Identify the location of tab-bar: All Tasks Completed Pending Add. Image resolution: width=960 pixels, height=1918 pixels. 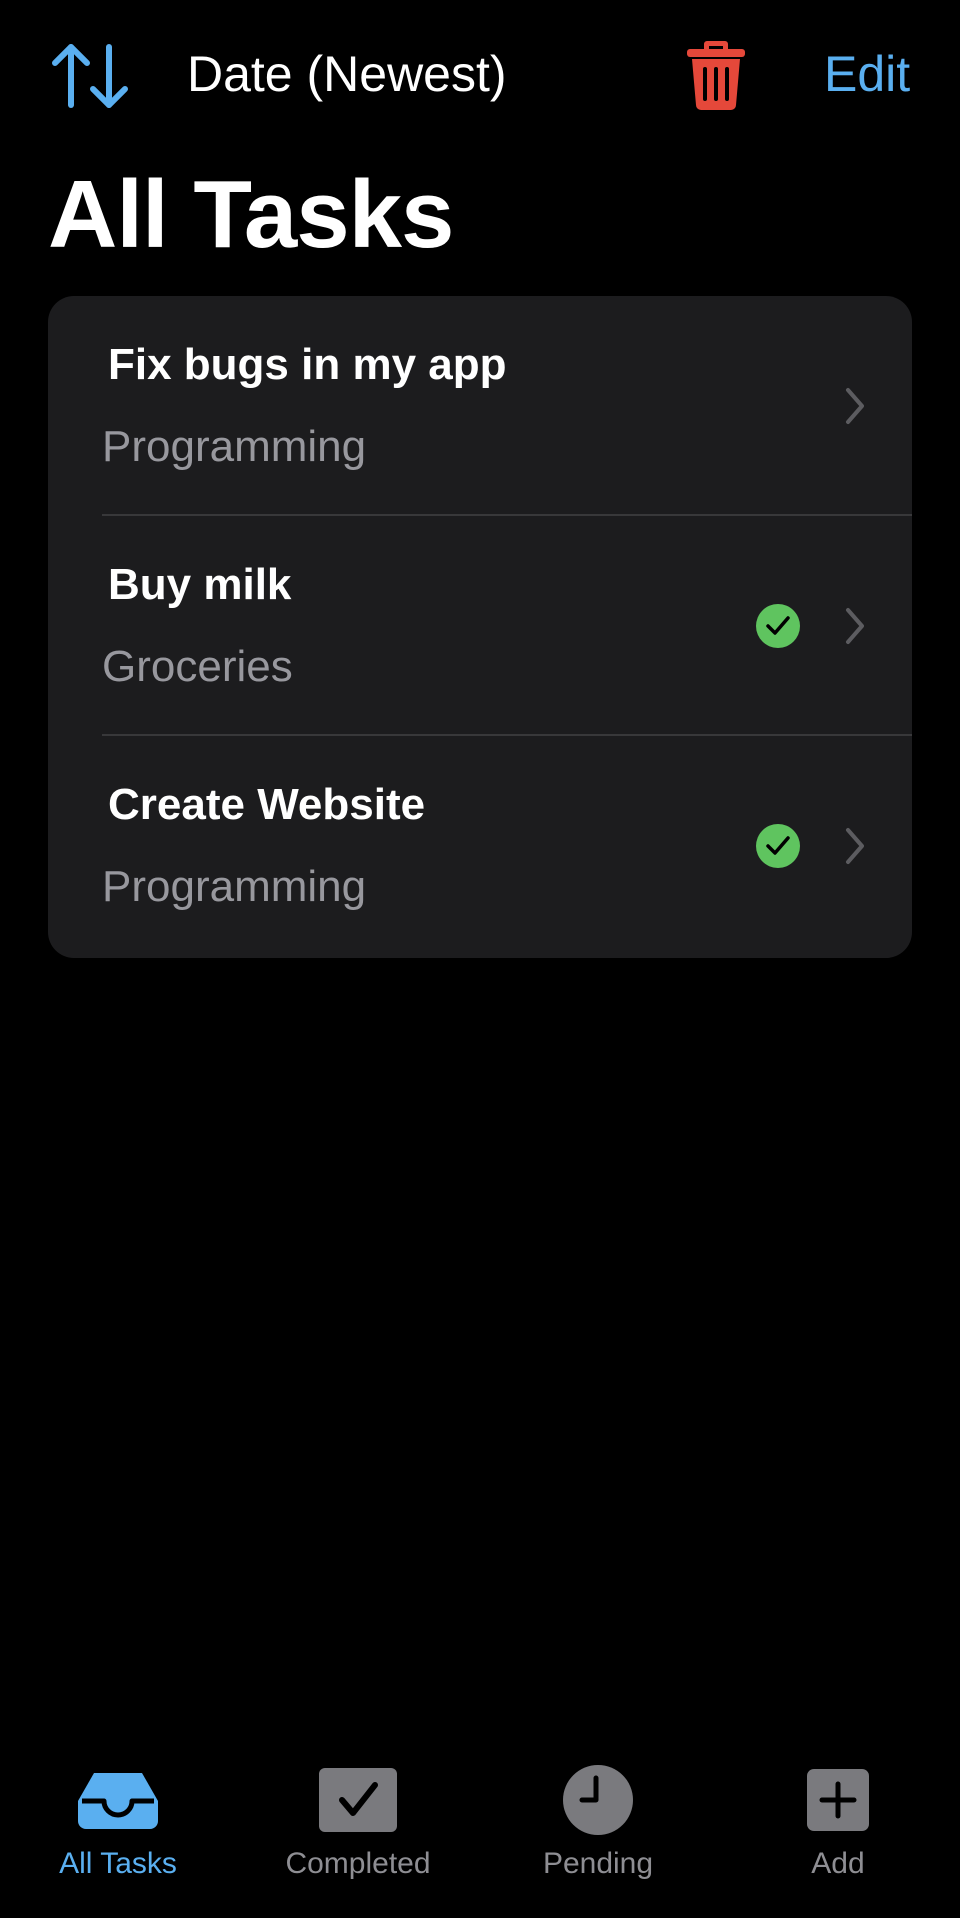
(480, 1829).